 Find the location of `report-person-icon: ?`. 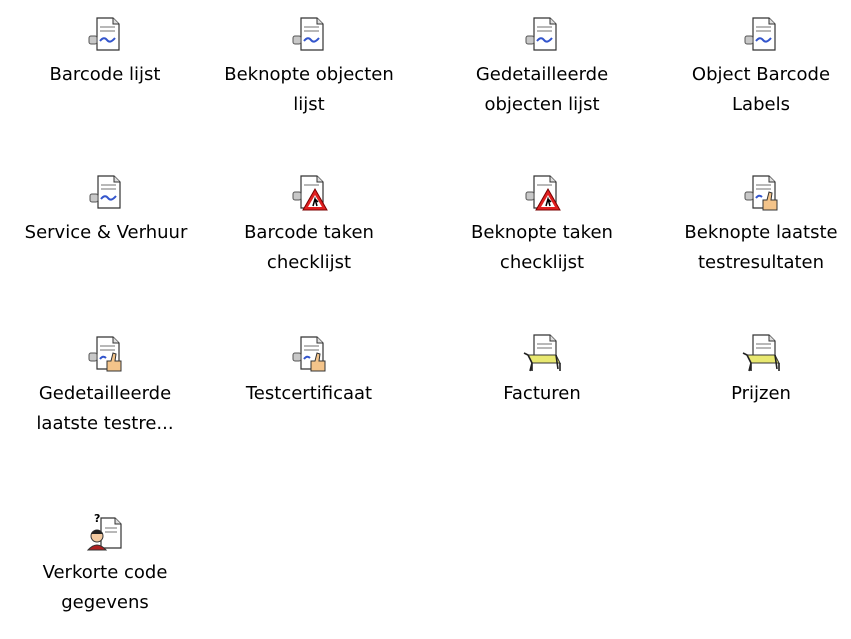

report-person-icon: ? is located at coordinates (104, 531).